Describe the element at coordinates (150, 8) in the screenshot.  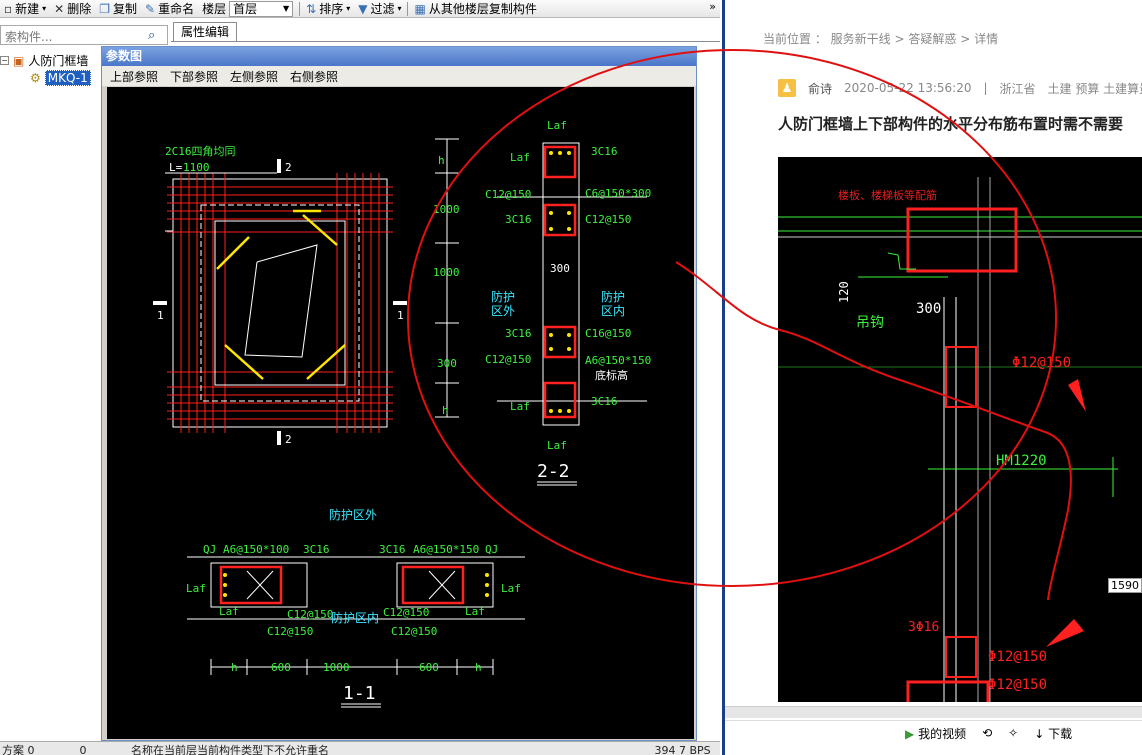
I see `rename-icon: ✎` at that location.